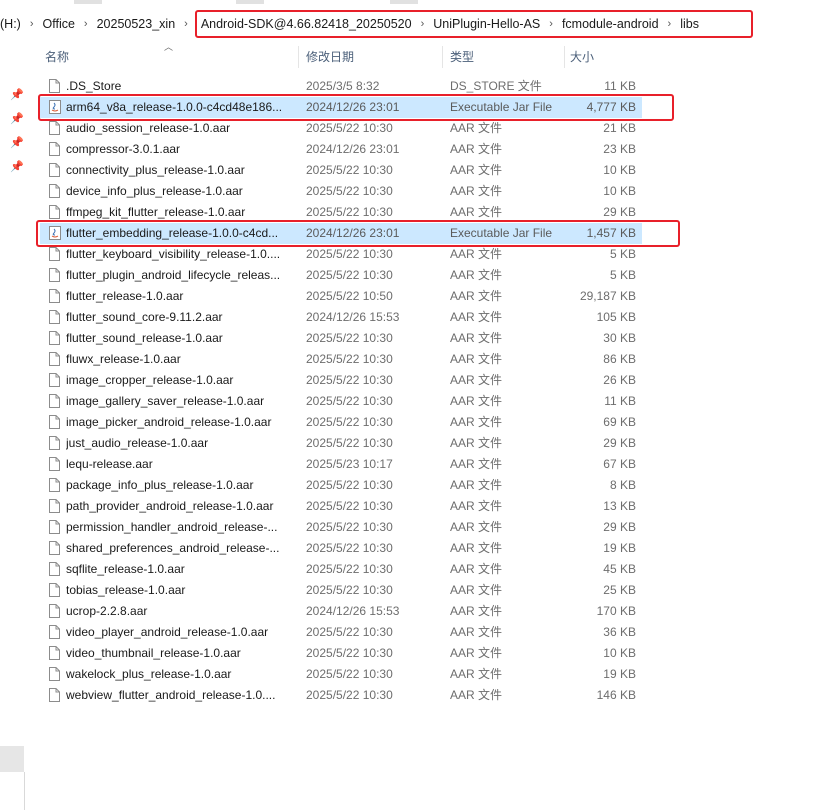 The image size is (820, 810). I want to click on file-size: 1,457 KB, so click(611, 233).